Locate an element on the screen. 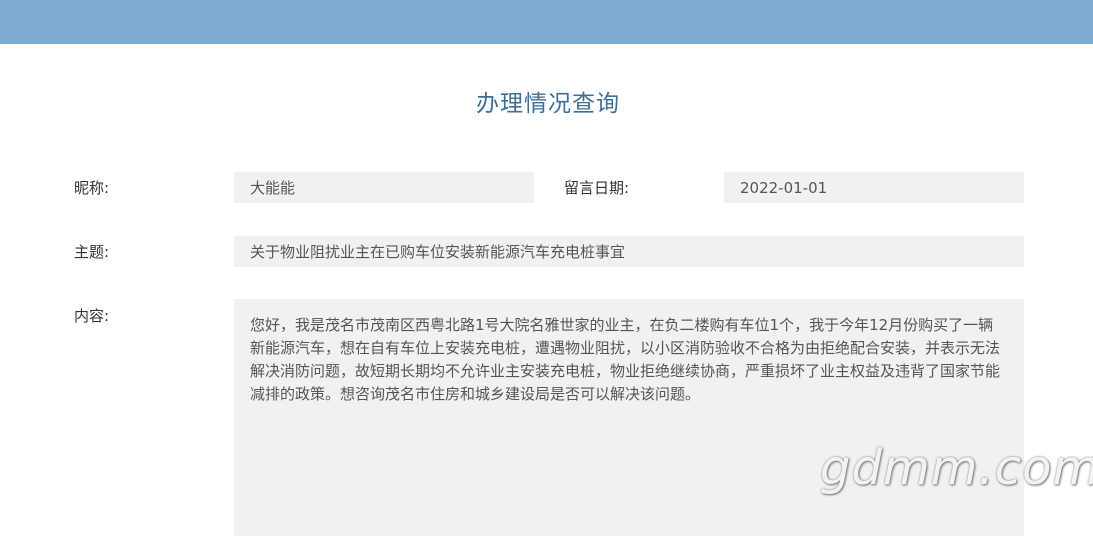 This screenshot has height=536, width=1093. page-title: 办理情况查询 is located at coordinates (548, 104).